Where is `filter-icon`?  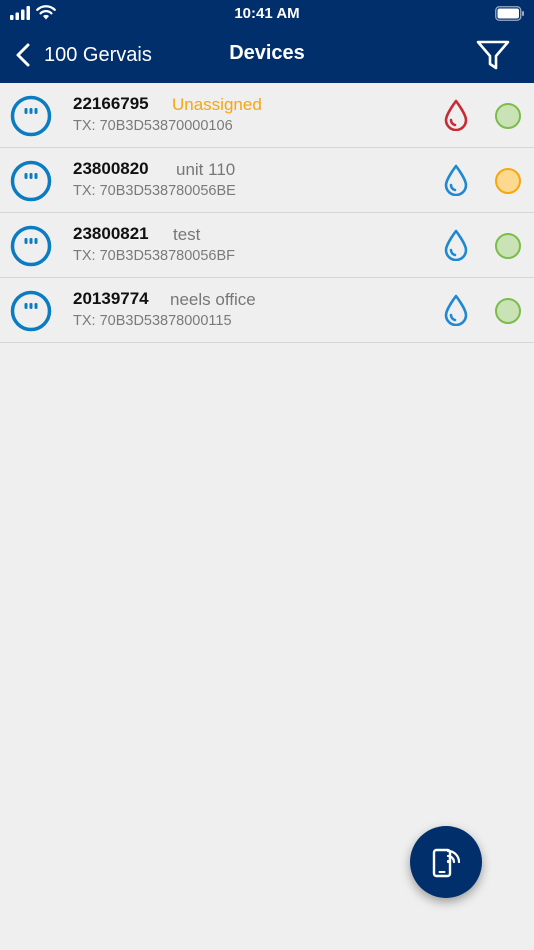 filter-icon is located at coordinates (493, 55).